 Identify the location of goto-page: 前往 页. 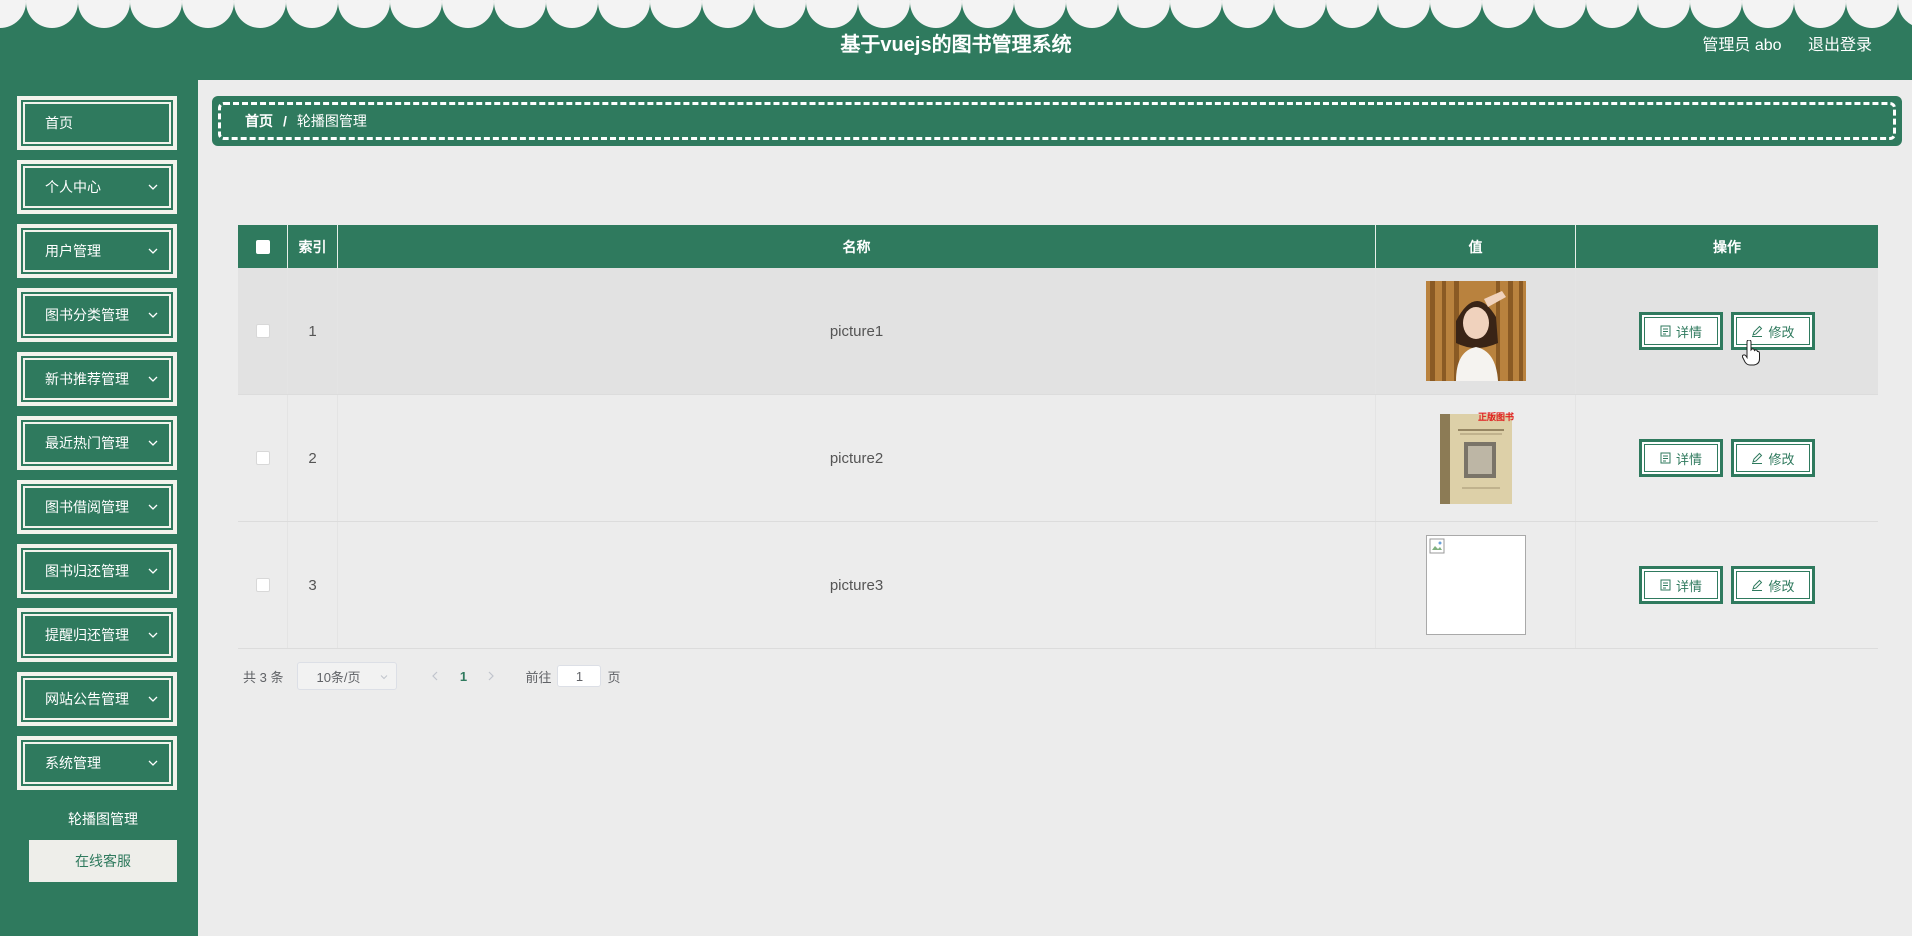
(573, 676).